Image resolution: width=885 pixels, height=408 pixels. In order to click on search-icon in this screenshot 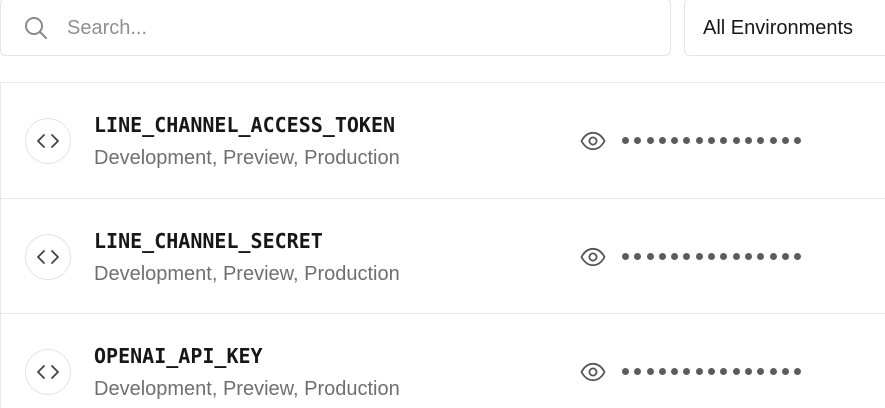, I will do `click(36, 28)`.